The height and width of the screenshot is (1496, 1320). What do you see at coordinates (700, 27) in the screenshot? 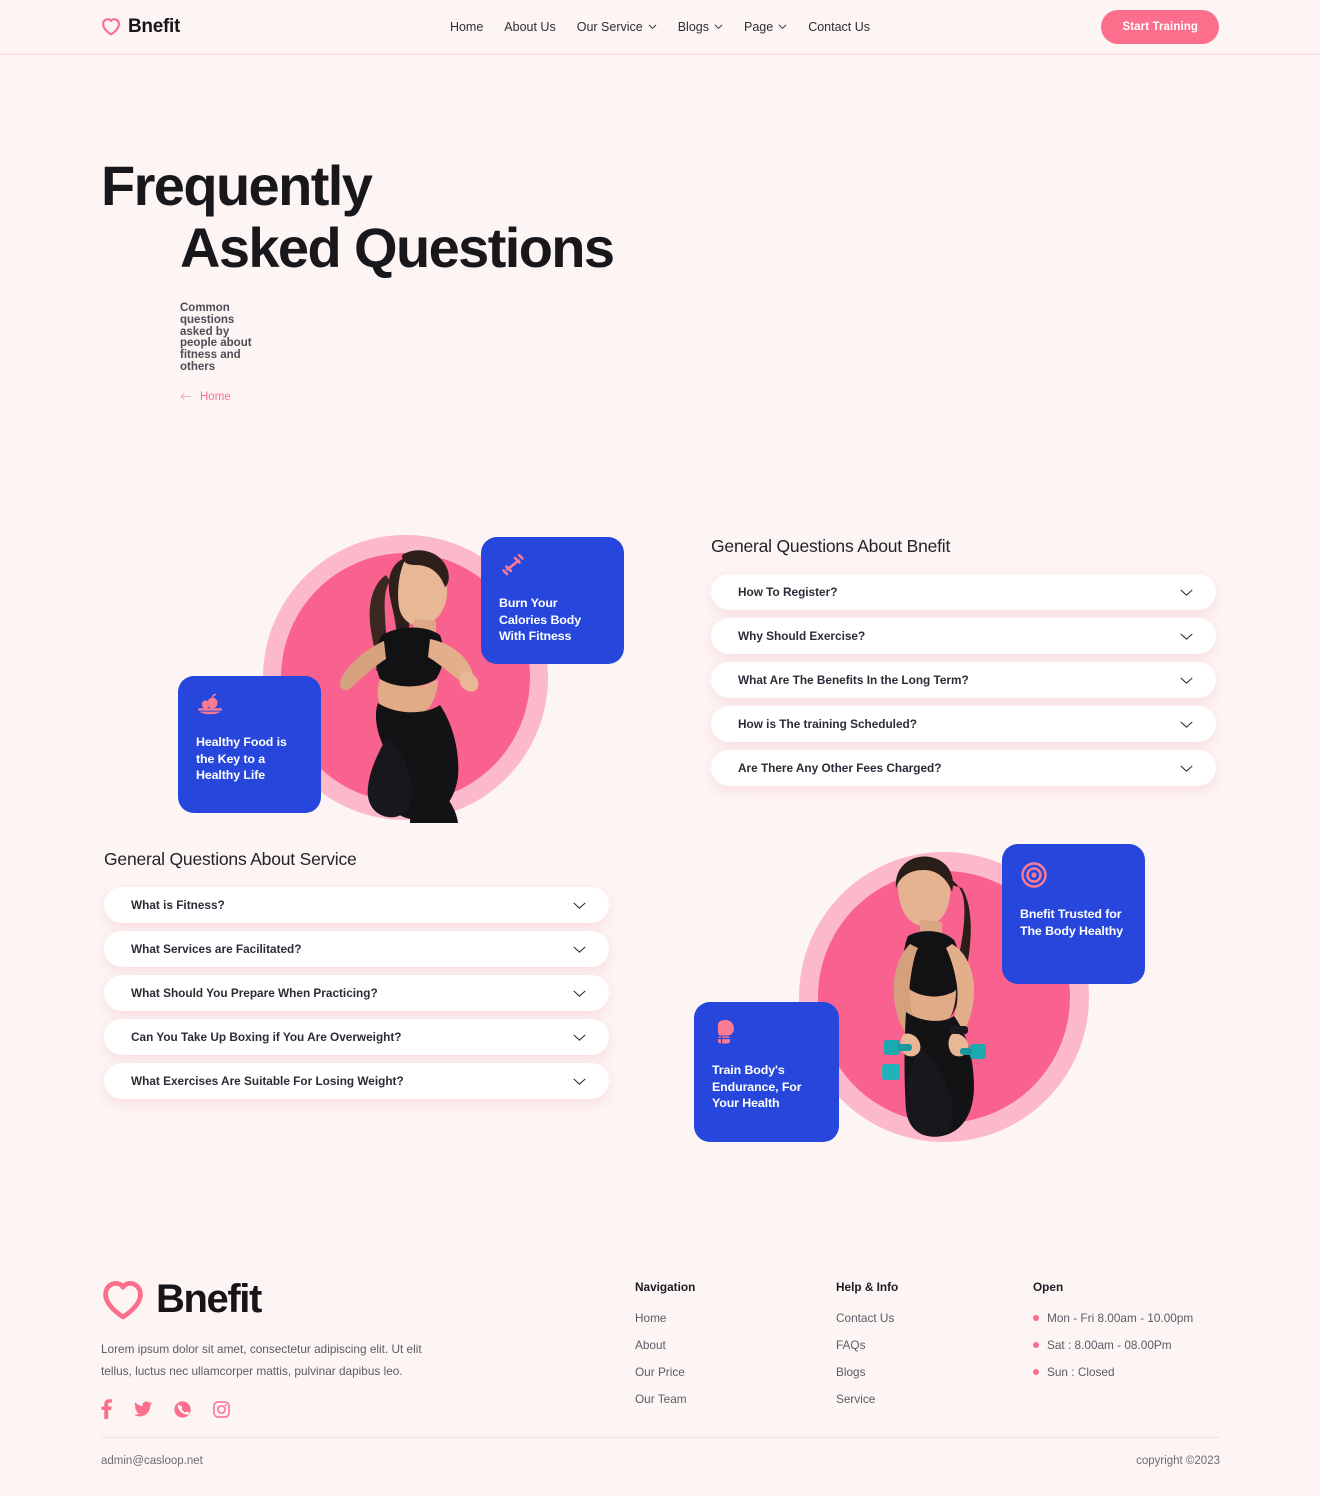
I see `nav-item-blogs: Blogs` at bounding box center [700, 27].